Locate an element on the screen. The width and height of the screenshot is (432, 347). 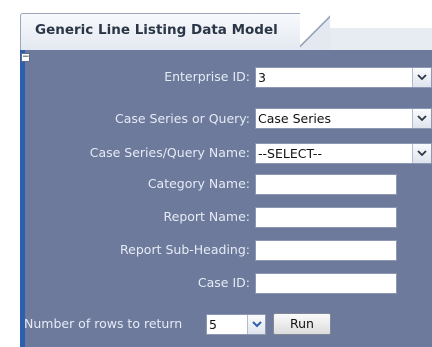
case-series-query-name-select: --SELECT-- is located at coordinates (343, 153).